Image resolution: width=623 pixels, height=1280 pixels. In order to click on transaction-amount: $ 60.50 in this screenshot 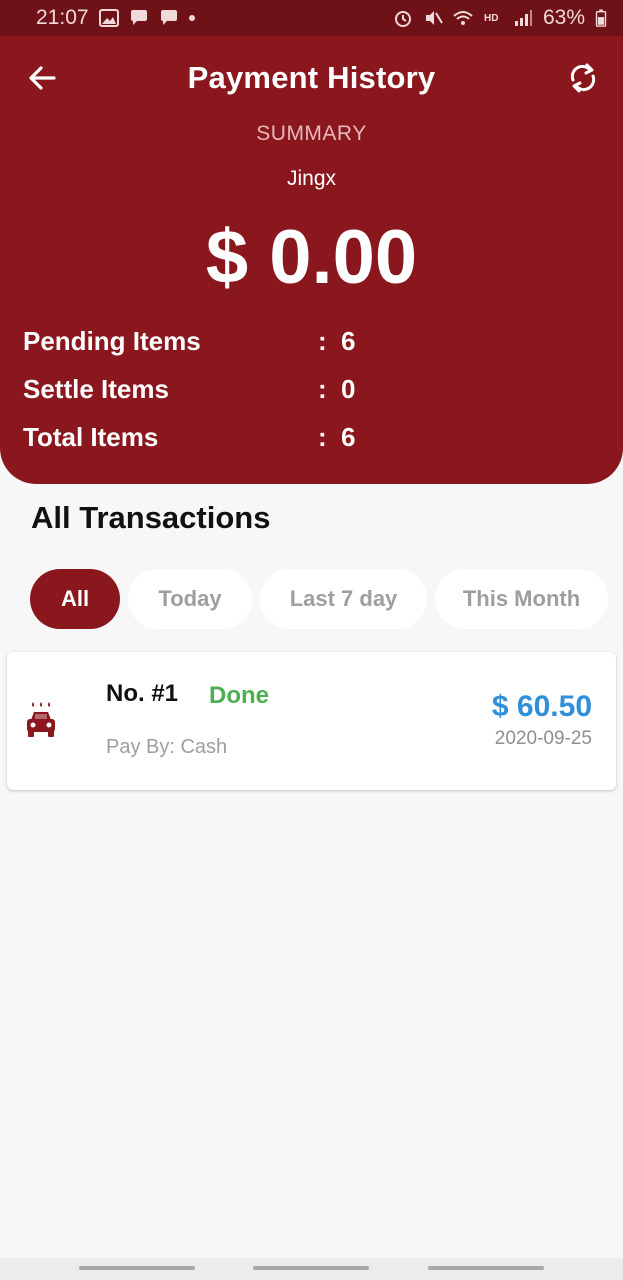, I will do `click(541, 706)`.